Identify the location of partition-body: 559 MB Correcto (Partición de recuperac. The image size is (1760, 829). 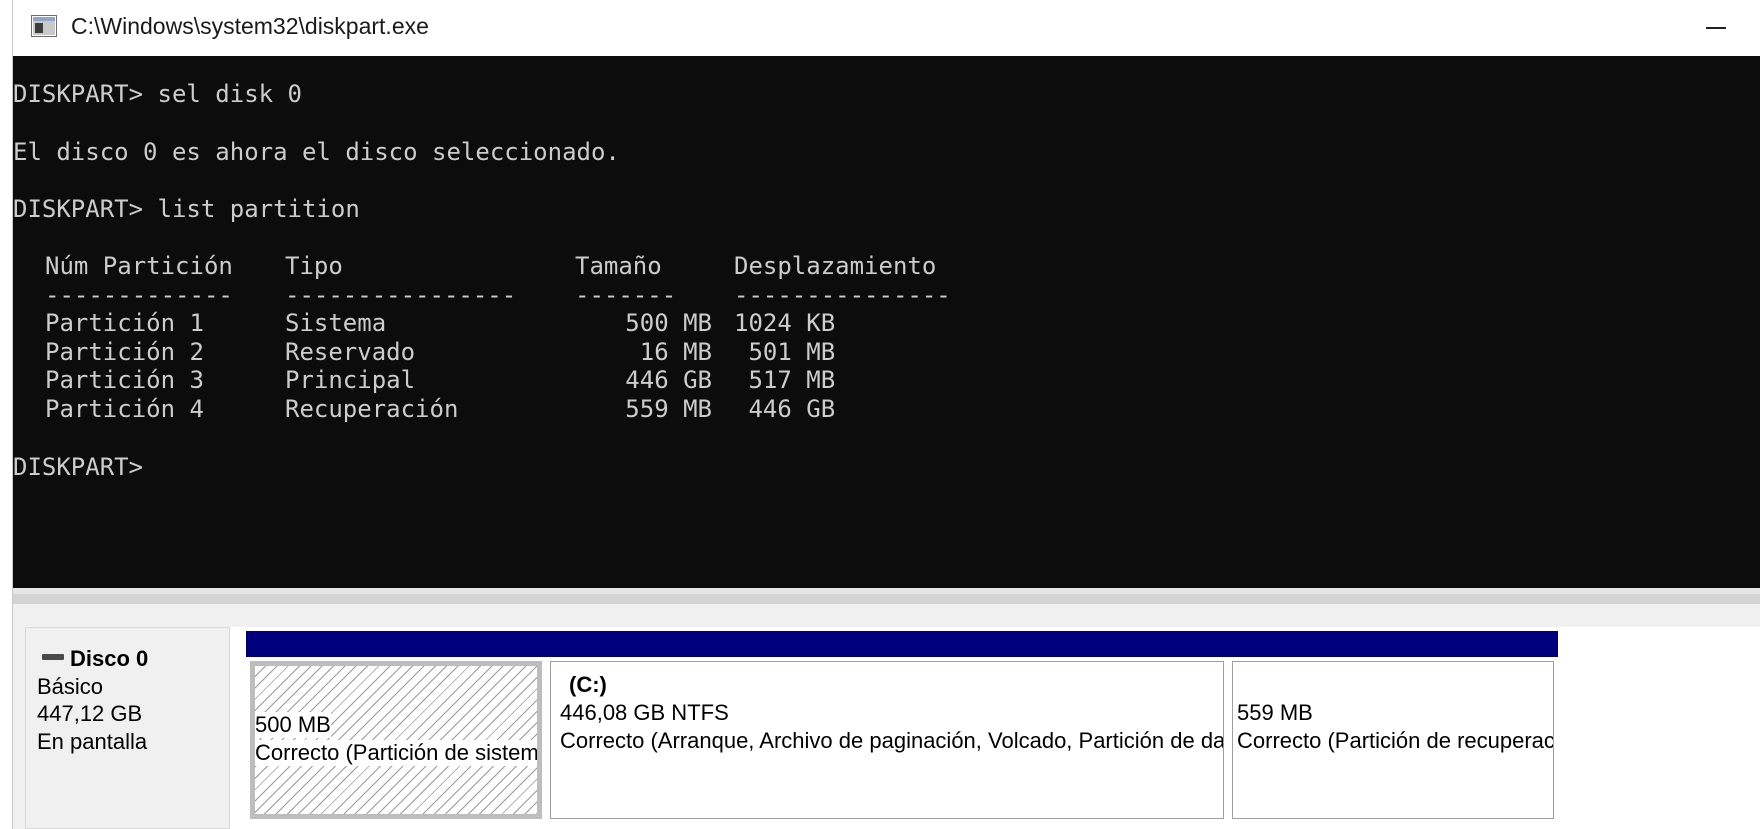
(1393, 740).